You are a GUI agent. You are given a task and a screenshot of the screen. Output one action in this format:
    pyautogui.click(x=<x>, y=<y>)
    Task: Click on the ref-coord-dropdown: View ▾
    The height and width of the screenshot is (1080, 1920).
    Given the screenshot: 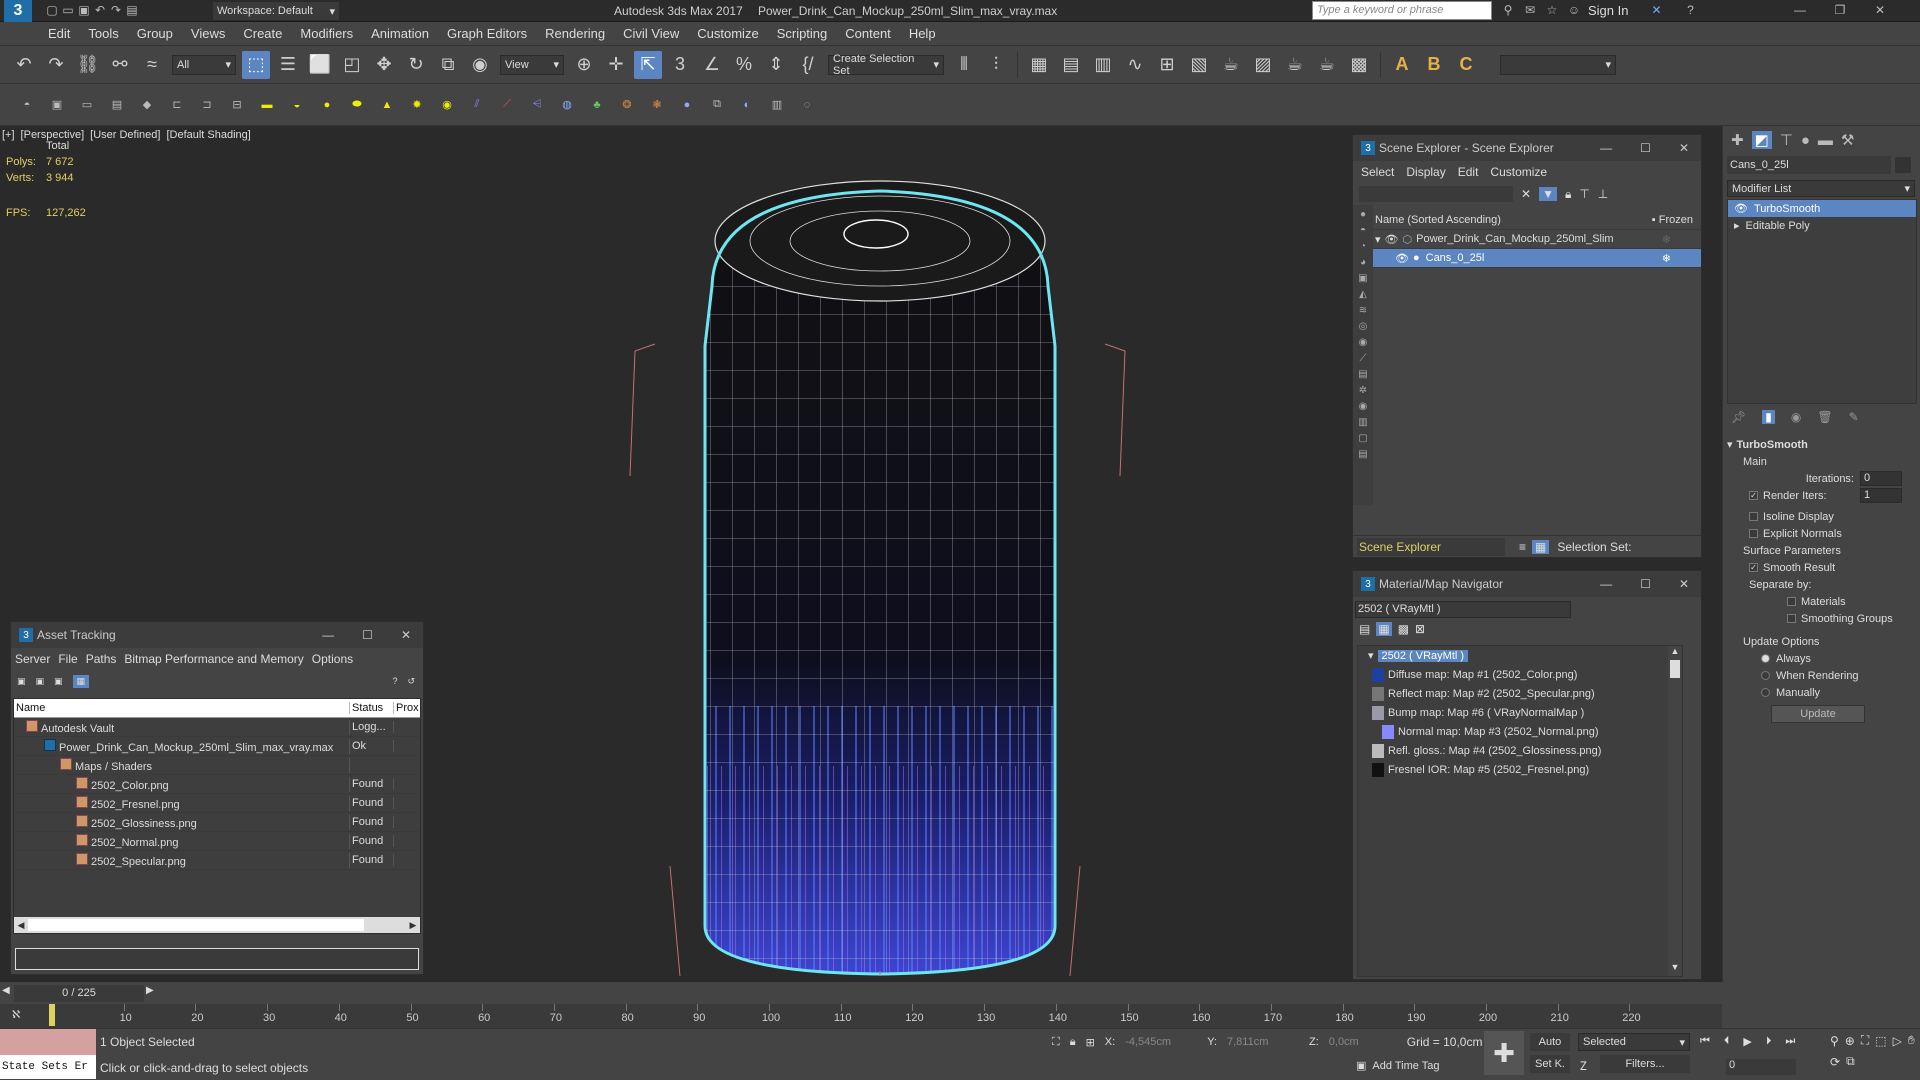 What is the action you would take?
    pyautogui.click(x=532, y=64)
    